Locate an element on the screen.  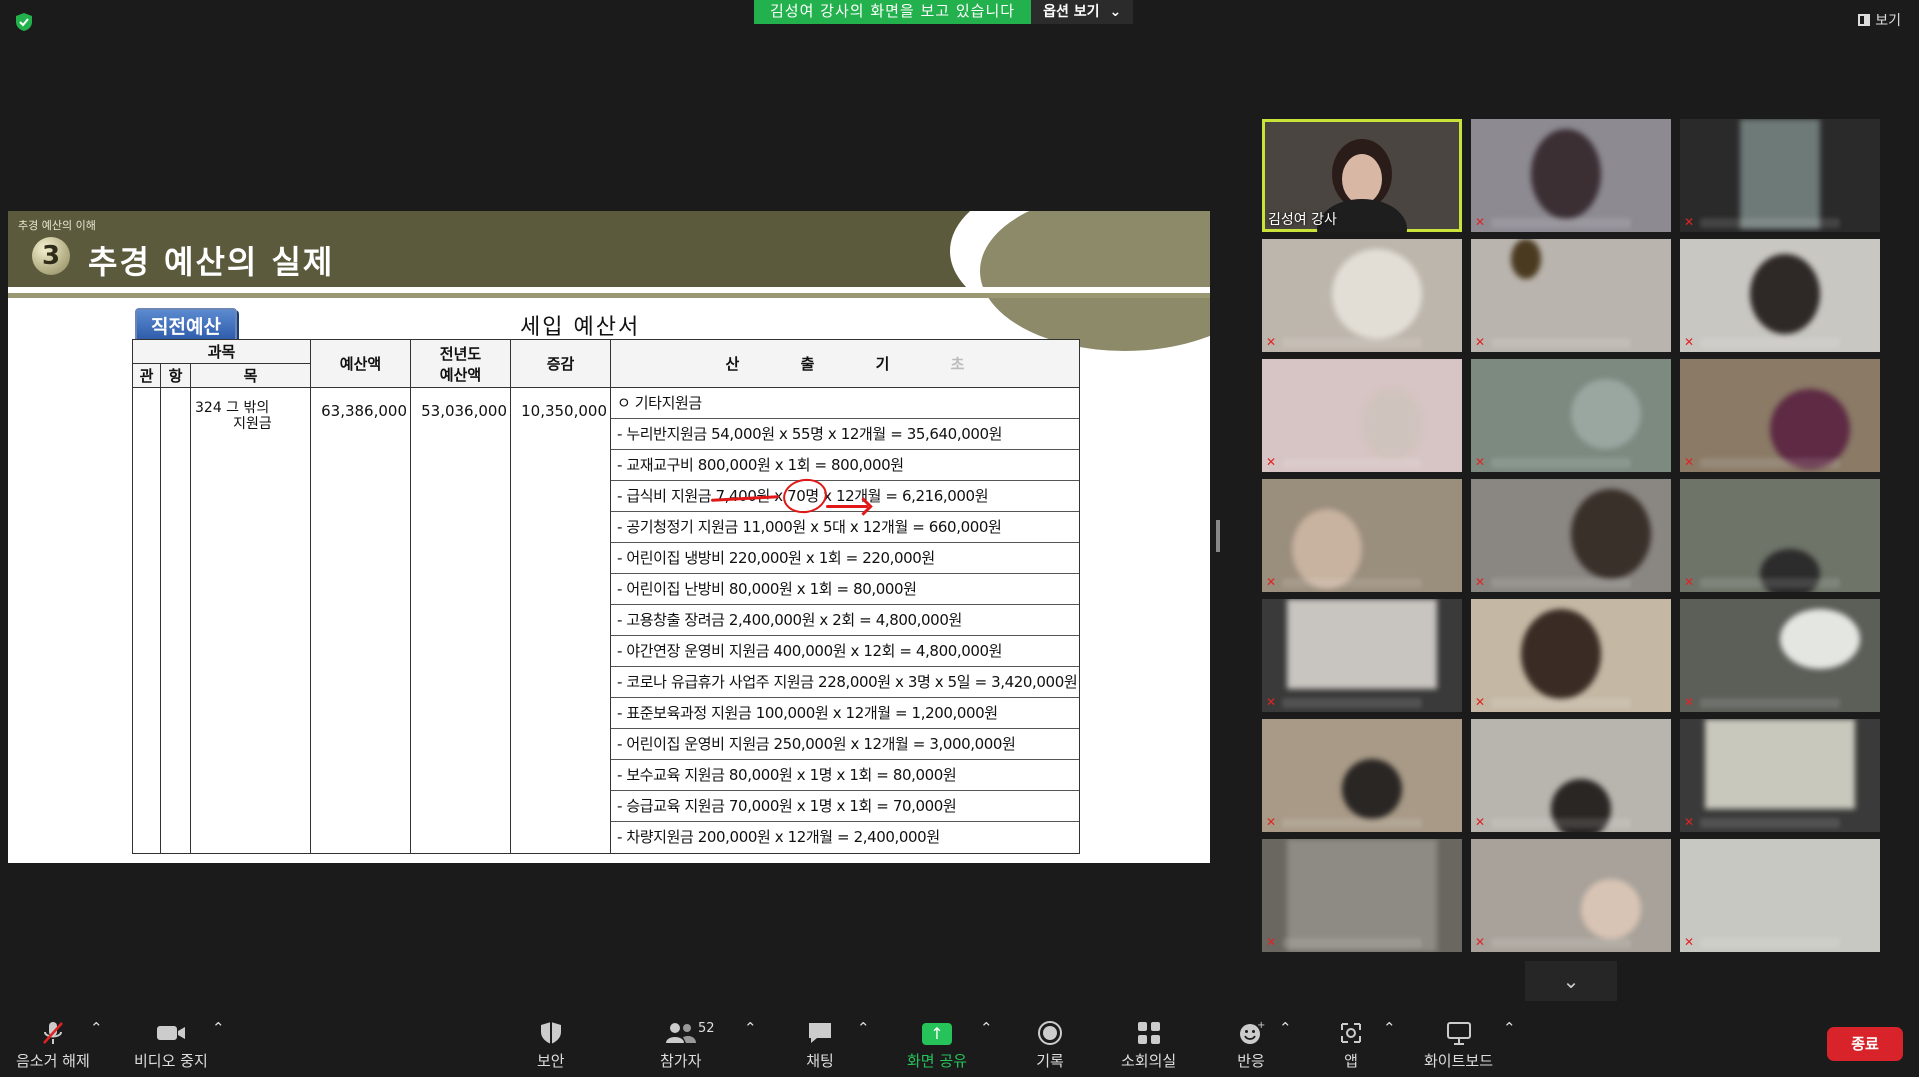
panel-resize-handle is located at coordinates (1218, 536).